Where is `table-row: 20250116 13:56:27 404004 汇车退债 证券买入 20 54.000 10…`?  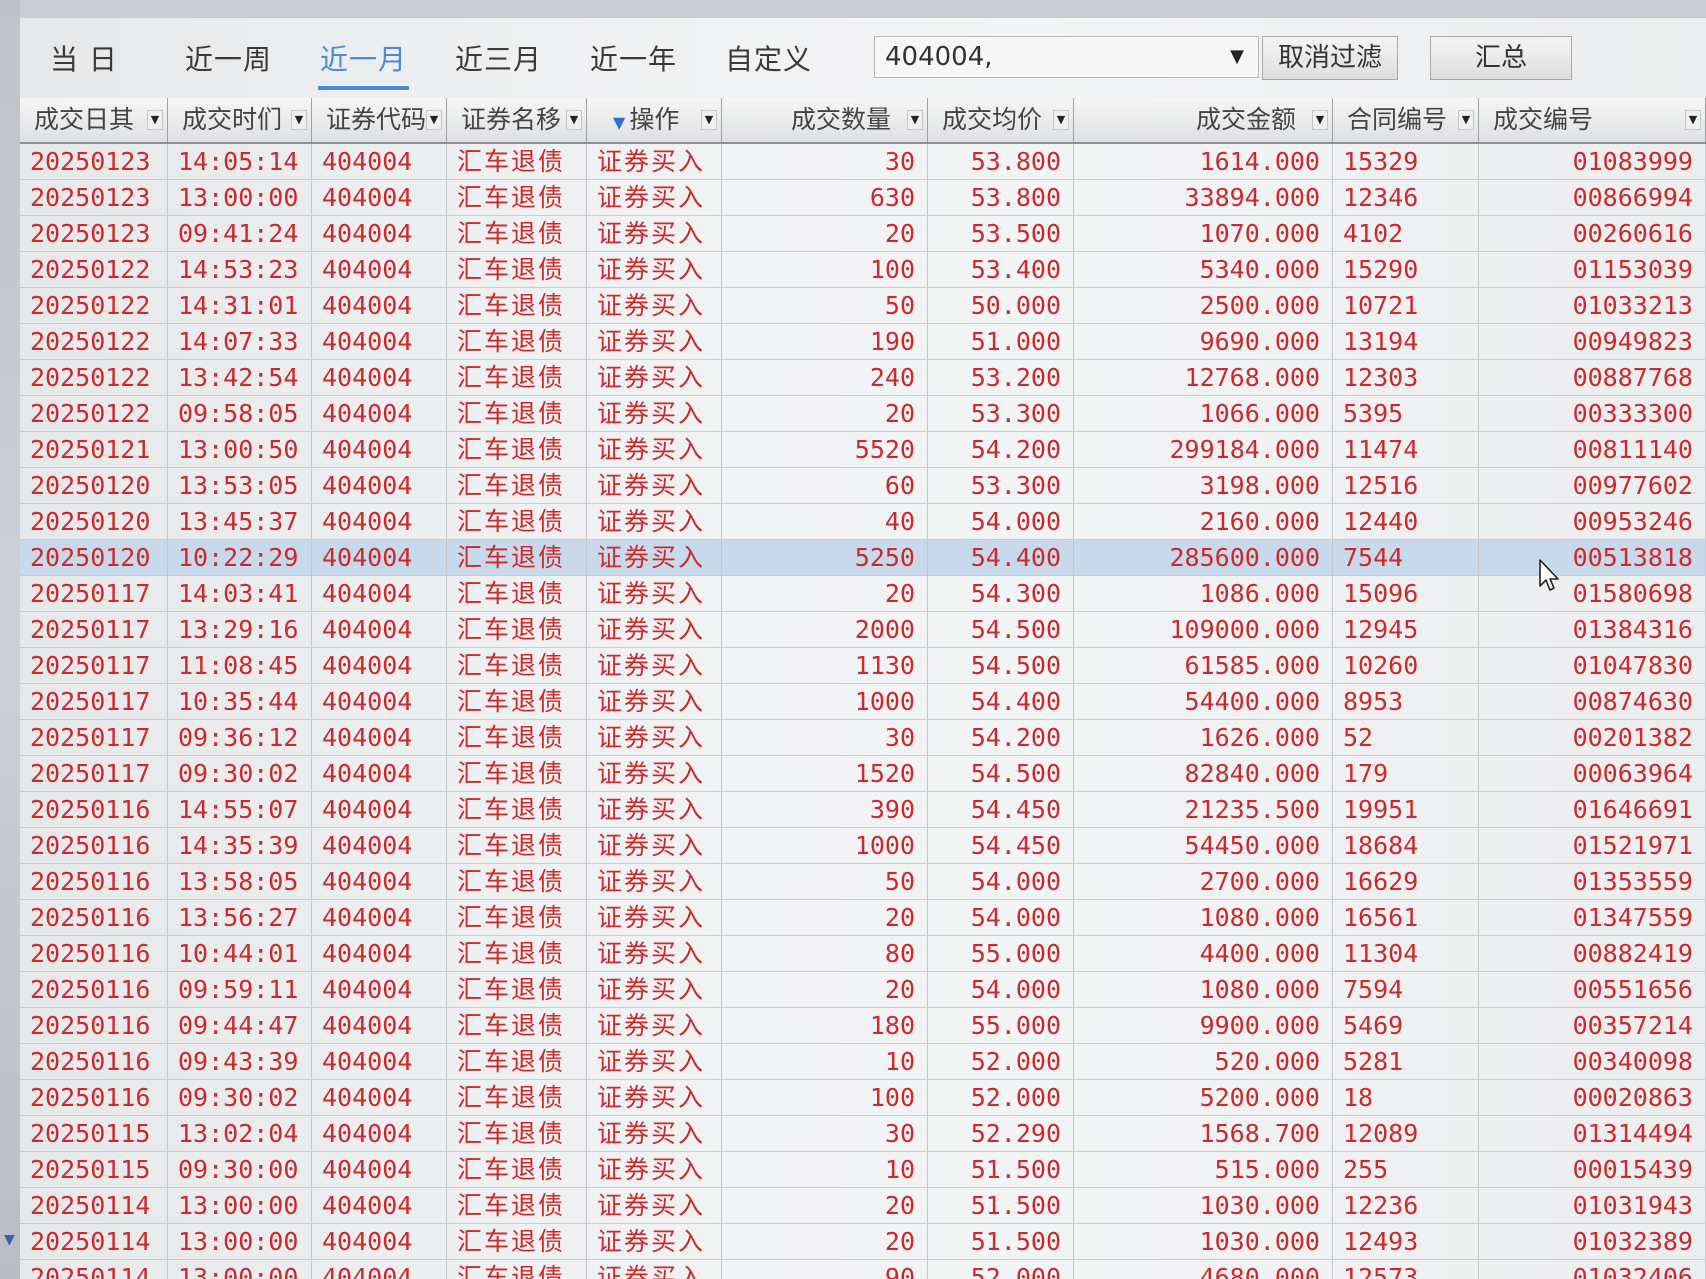 table-row: 20250116 13:56:27 404004 汇车退债 证券买入 20 54.000 10… is located at coordinates (863, 918).